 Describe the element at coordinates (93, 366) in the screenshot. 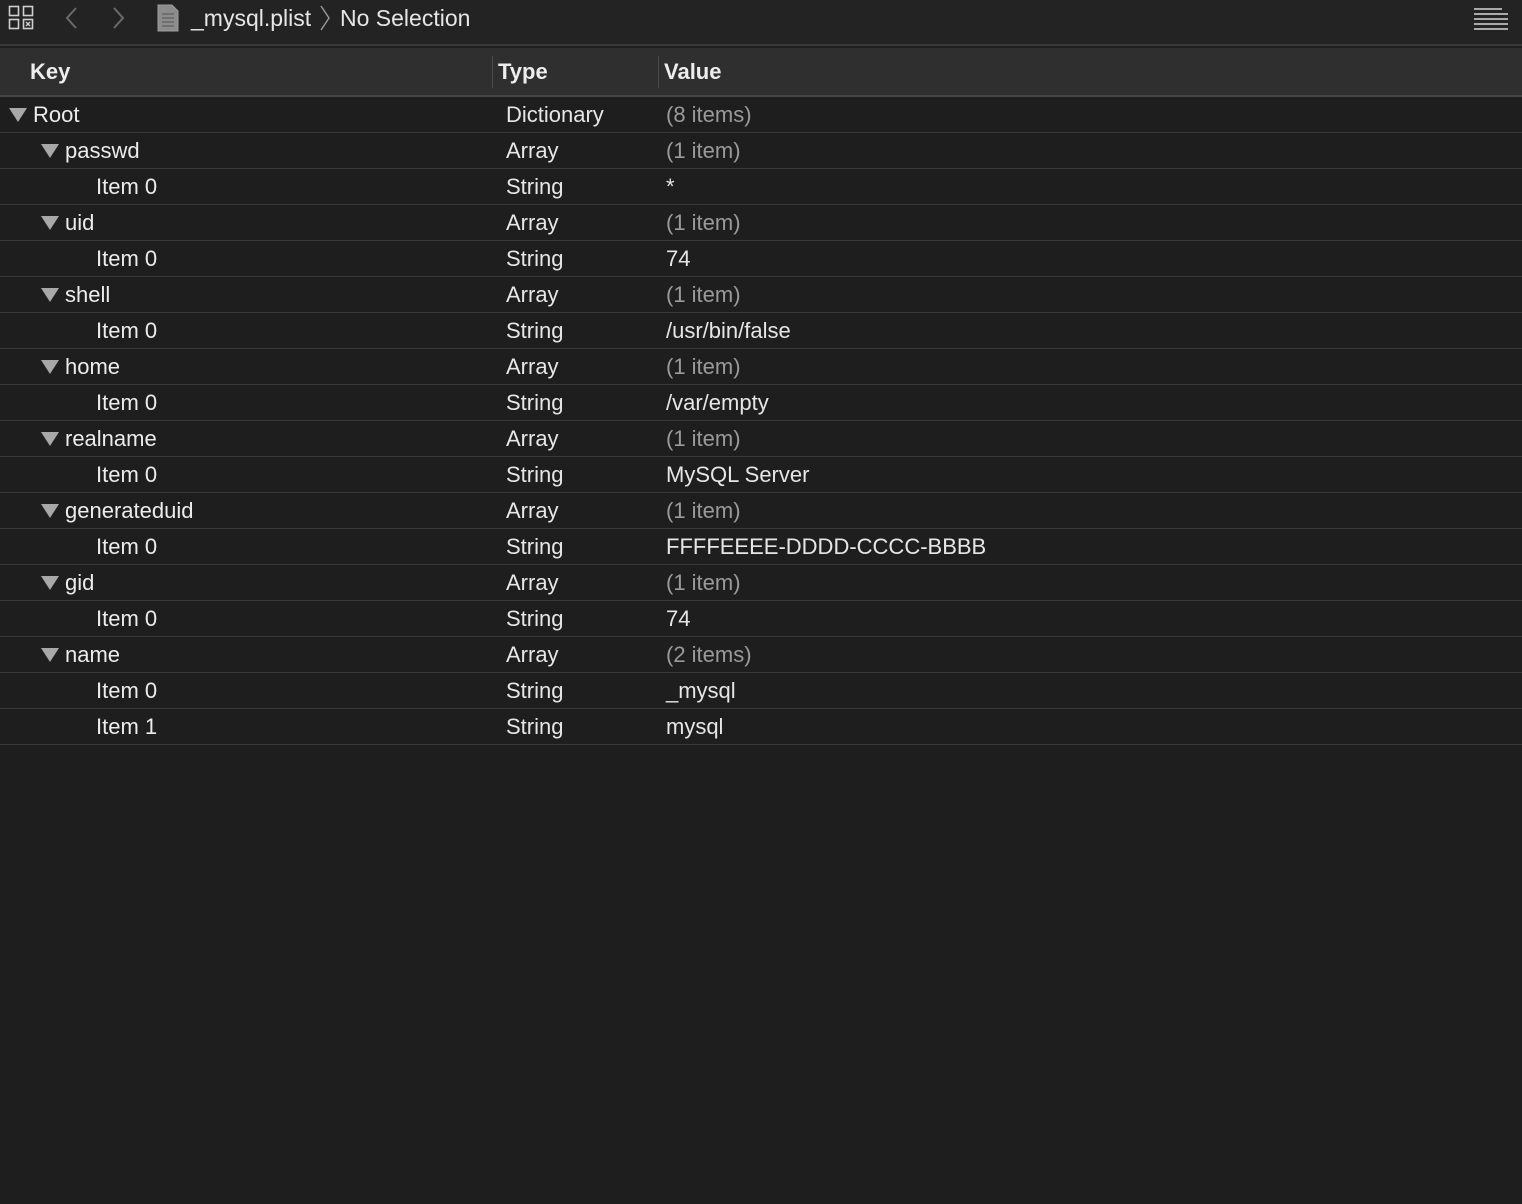

I see `row-key-label: home` at that location.